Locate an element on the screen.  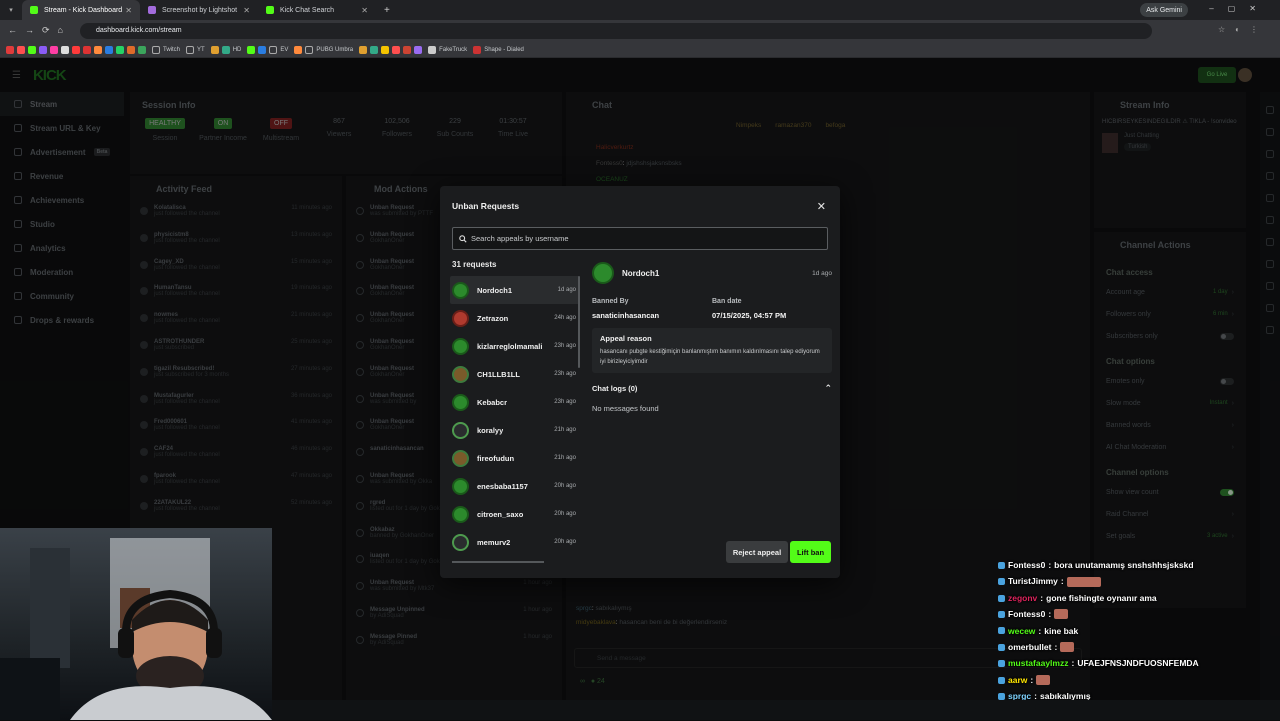
reject-appeal-button: Reject appeal is located at coordinates (757, 552).